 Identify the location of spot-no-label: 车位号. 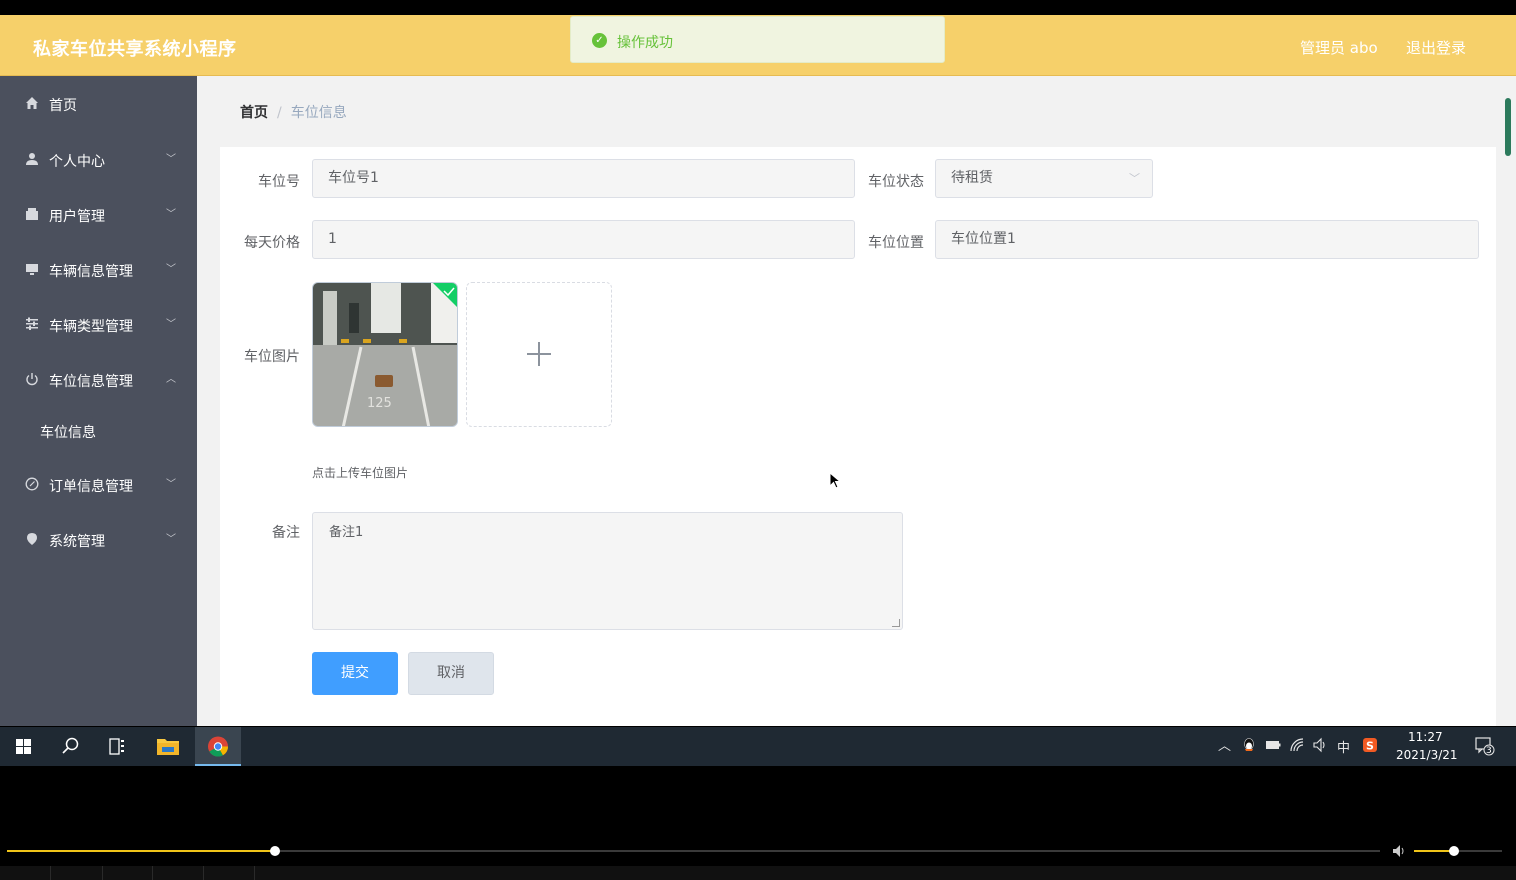
(279, 182).